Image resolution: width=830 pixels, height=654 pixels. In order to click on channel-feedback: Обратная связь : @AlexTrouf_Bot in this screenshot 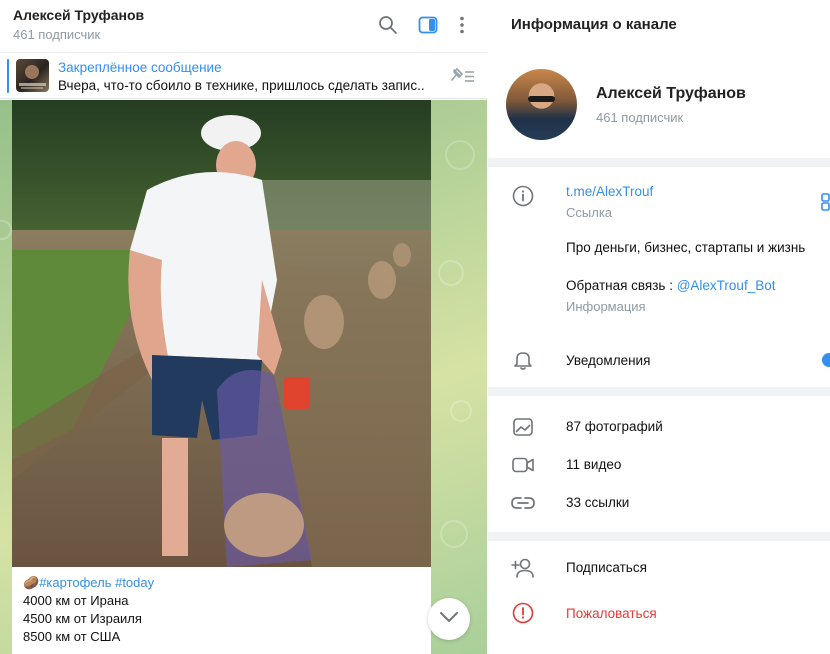, I will do `click(670, 285)`.